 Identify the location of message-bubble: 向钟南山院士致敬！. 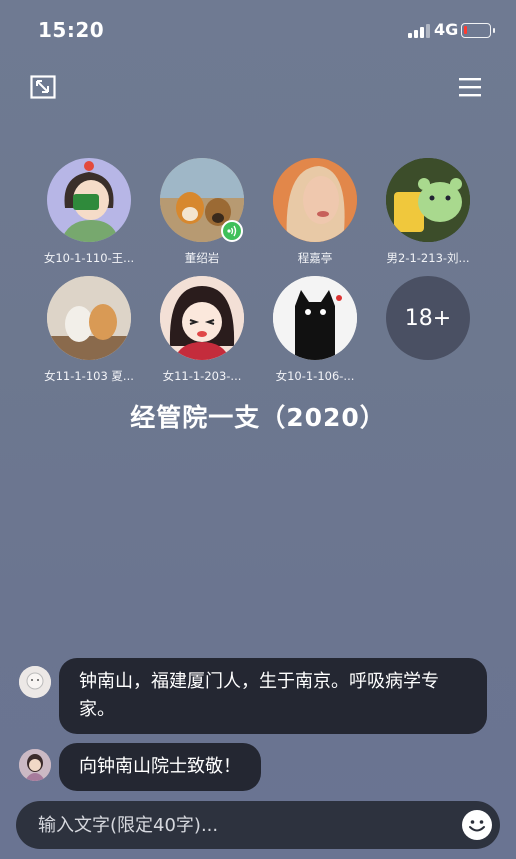
(160, 767).